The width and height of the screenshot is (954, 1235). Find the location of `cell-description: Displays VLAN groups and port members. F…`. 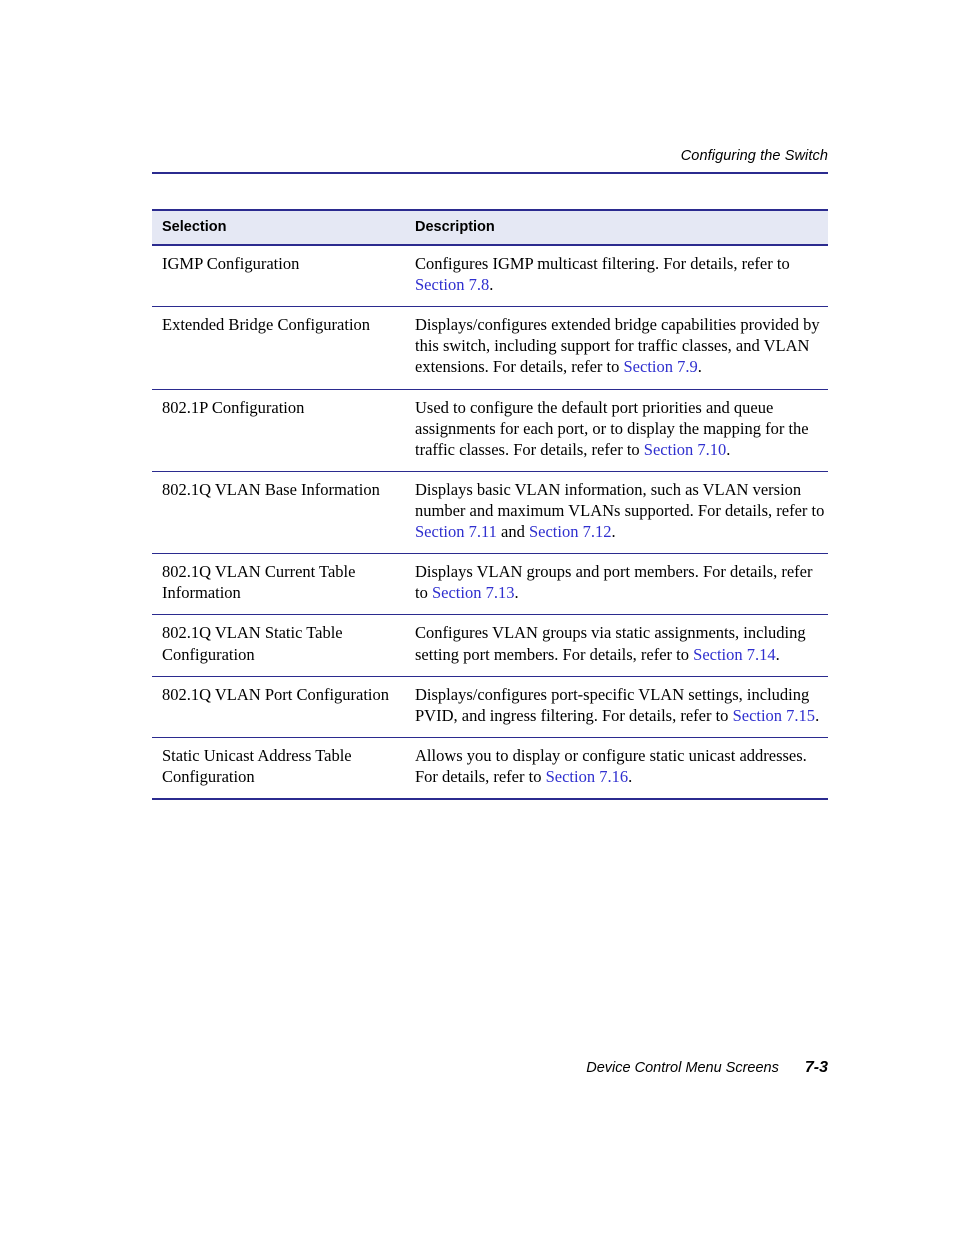

cell-description: Displays VLAN groups and port members. F… is located at coordinates (618, 584).